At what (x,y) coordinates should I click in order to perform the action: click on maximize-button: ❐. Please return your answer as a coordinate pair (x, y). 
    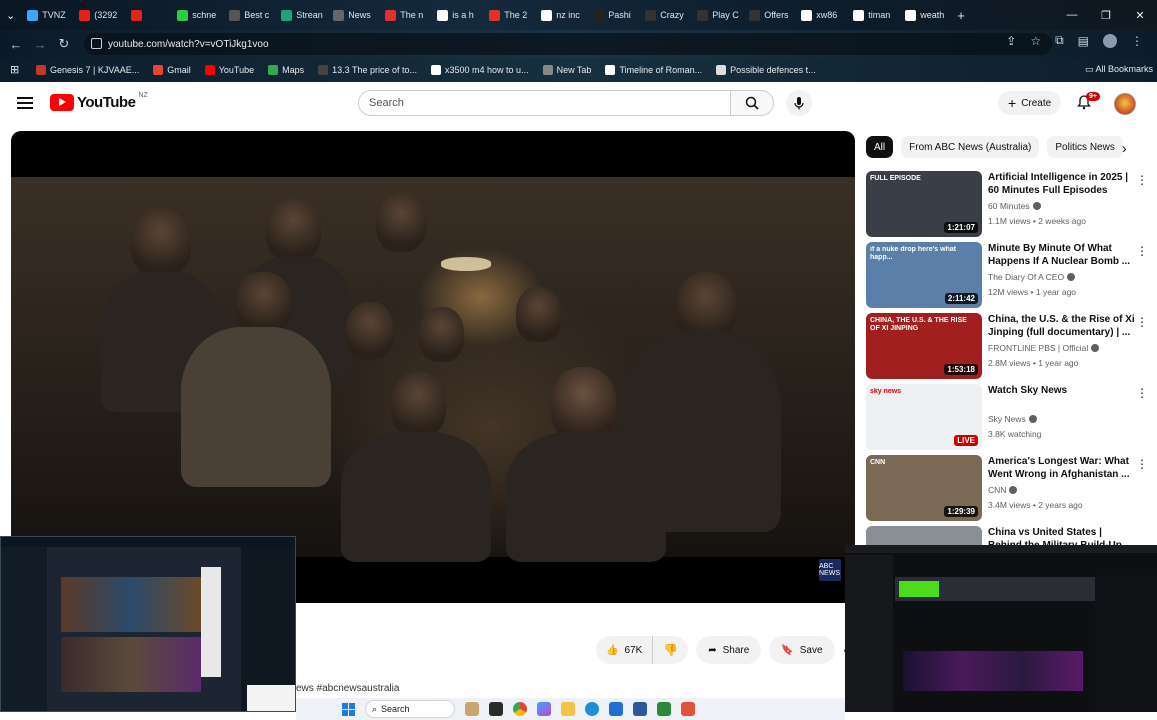
    Looking at the image, I should click on (1106, 15).